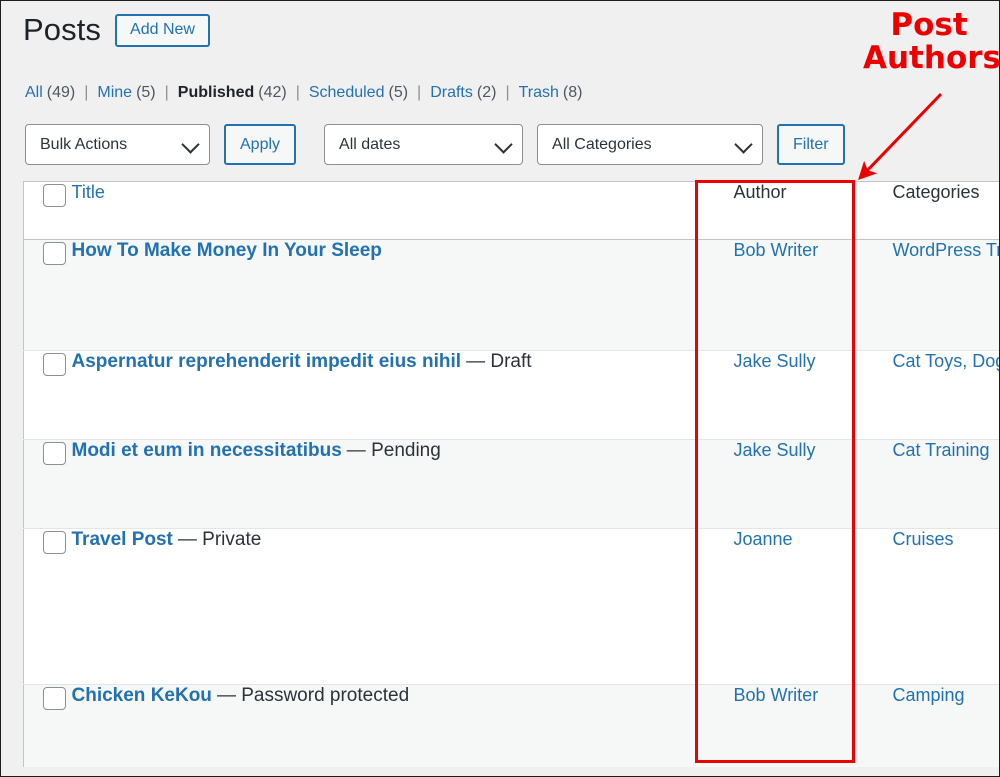 Image resolution: width=1000 pixels, height=777 pixels. I want to click on status-link-trash-wrap: Trash (8), so click(551, 93).